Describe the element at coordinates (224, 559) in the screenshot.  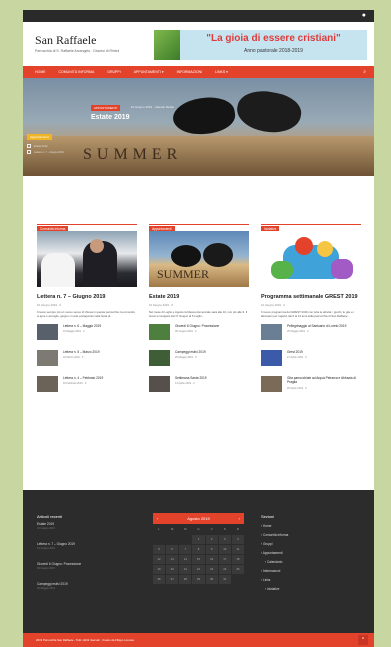
I see `calendar-day: 17` at that location.